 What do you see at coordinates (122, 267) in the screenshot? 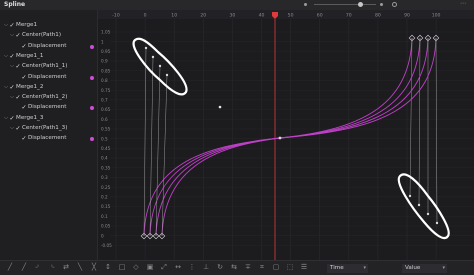
I see `shape-box-icon: □` at bounding box center [122, 267].